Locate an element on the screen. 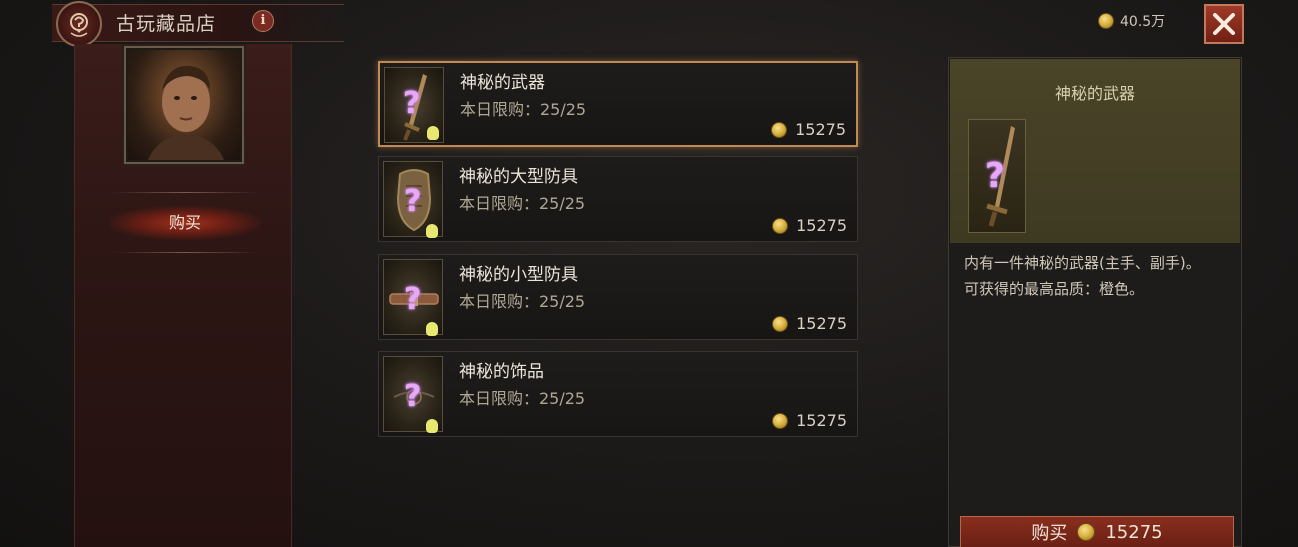  item-name: 神秘的大型防具 is located at coordinates (518, 177).